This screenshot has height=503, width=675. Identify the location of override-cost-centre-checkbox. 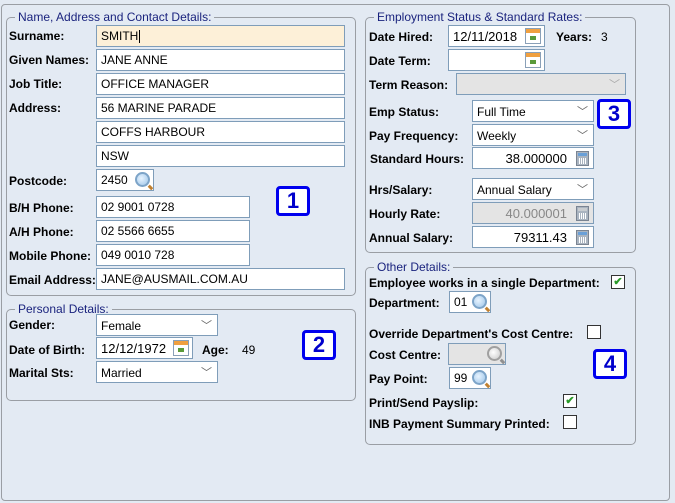
(594, 332).